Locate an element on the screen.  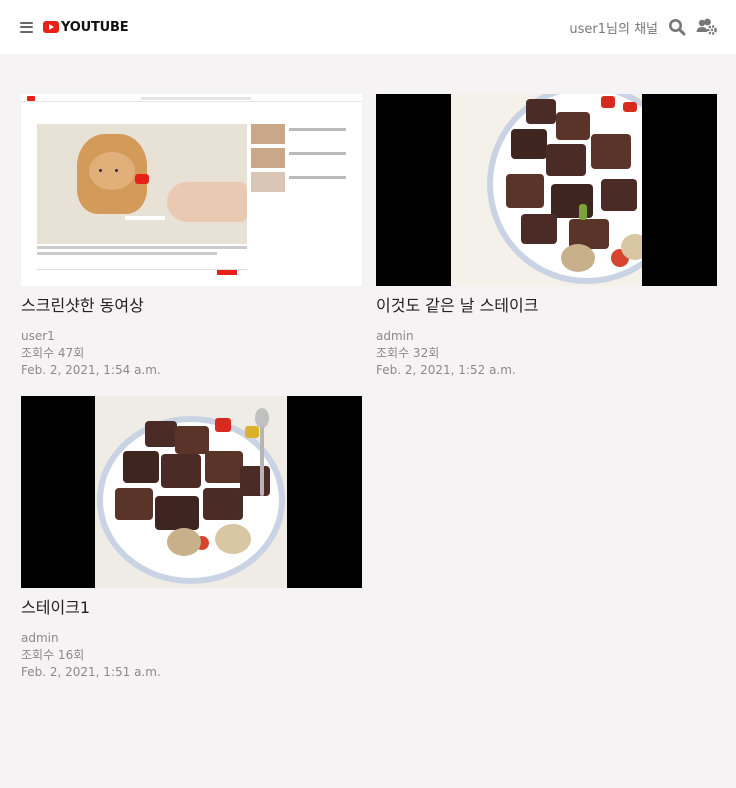
header-right: user1님의 채널 is located at coordinates (643, 27).